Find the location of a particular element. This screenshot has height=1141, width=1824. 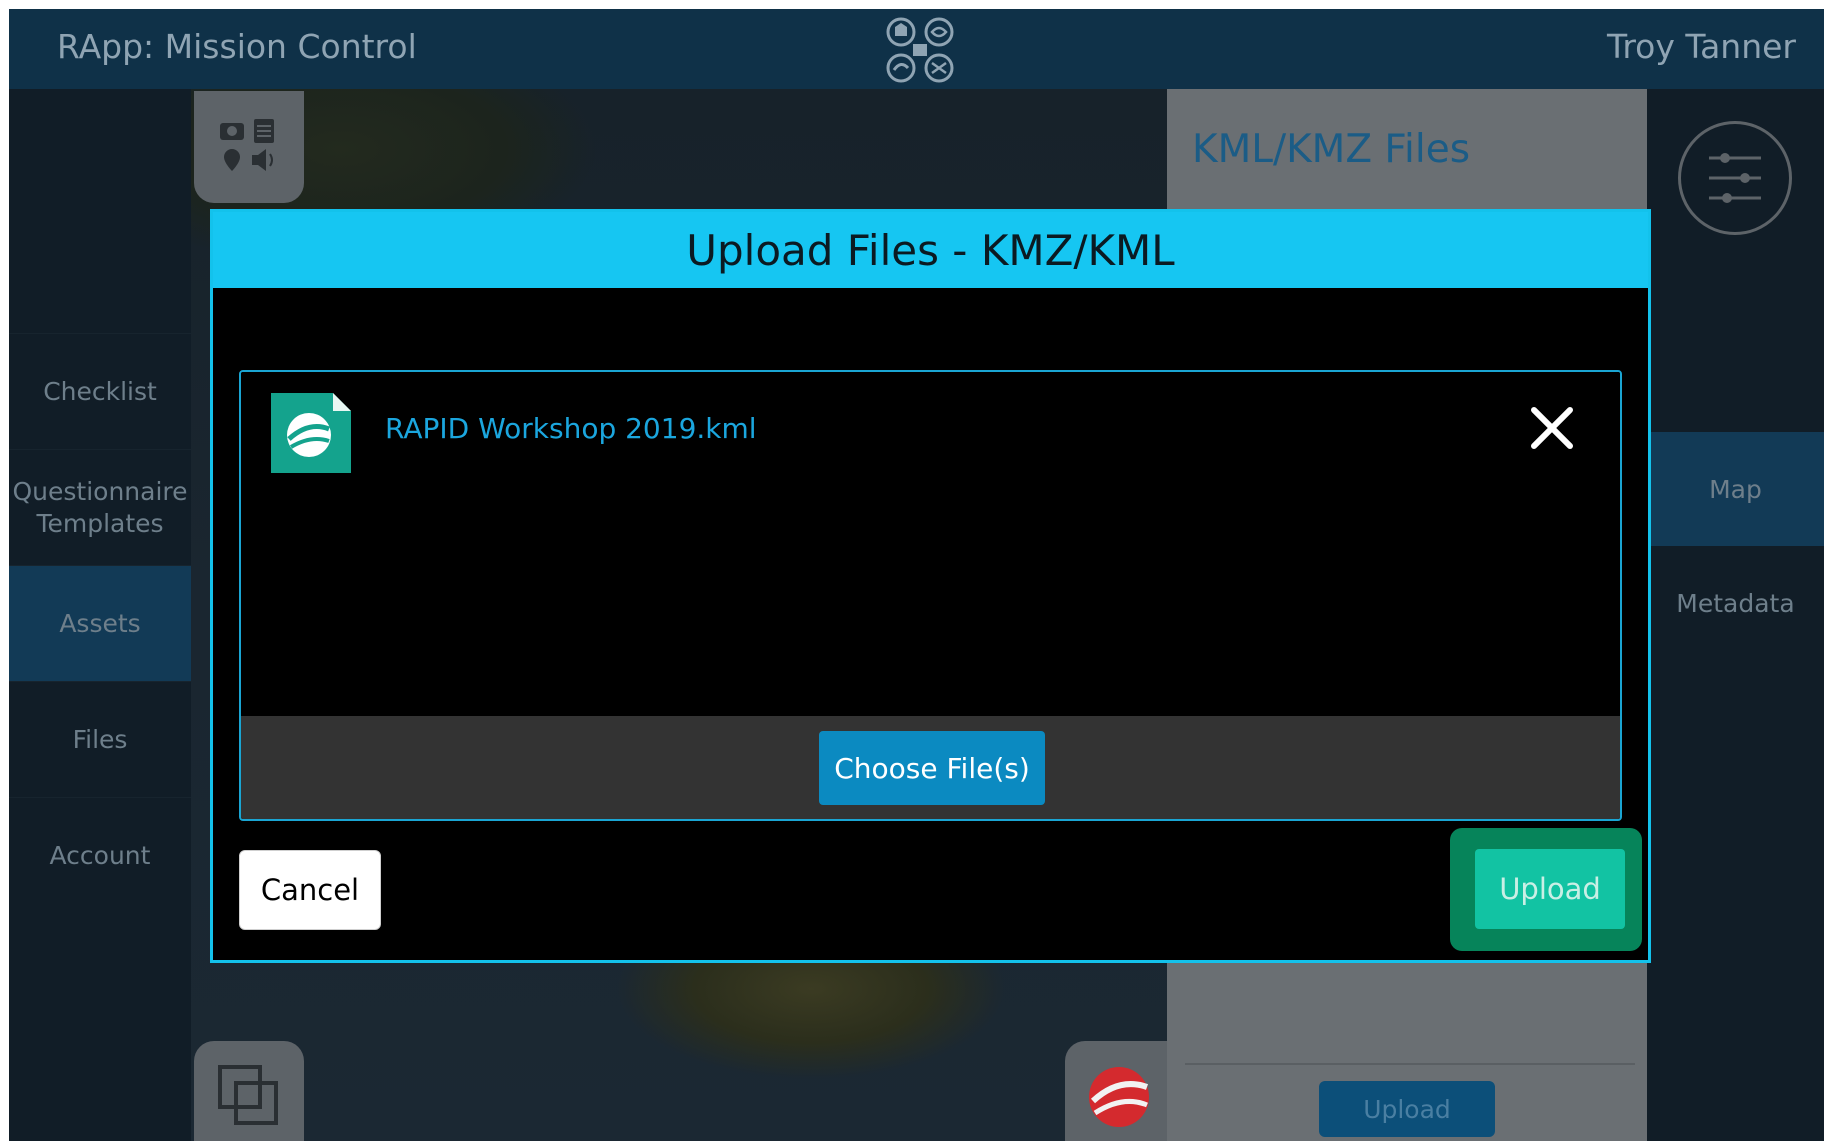

panel-upload-button: Upload is located at coordinates (1407, 1109).